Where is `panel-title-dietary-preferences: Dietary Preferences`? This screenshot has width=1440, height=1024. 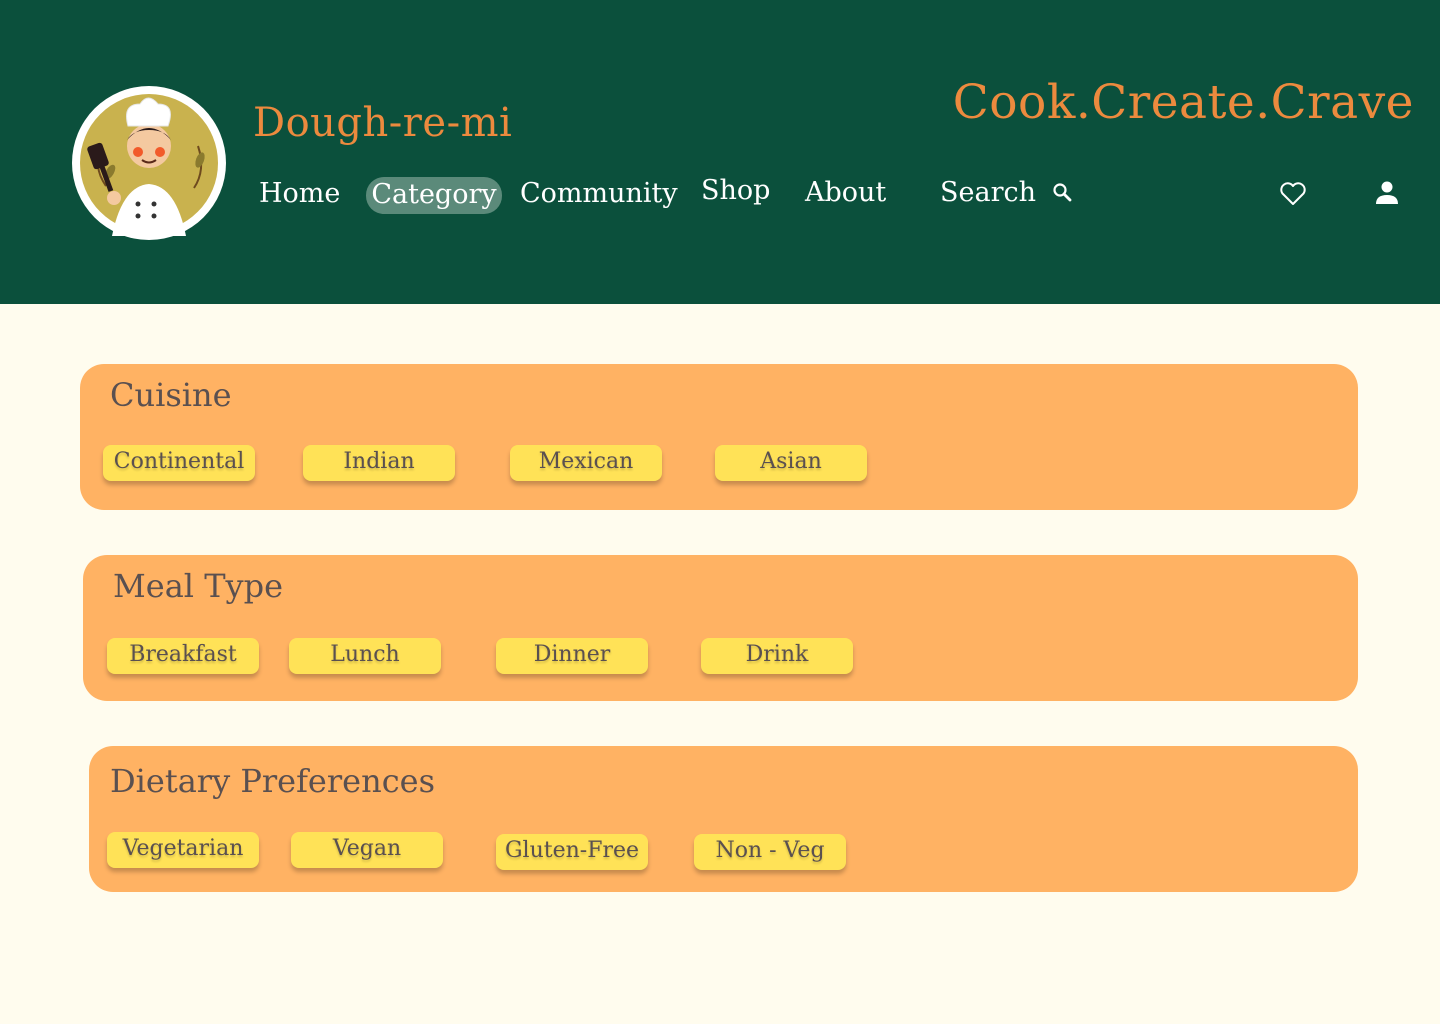 panel-title-dietary-preferences: Dietary Preferences is located at coordinates (272, 781).